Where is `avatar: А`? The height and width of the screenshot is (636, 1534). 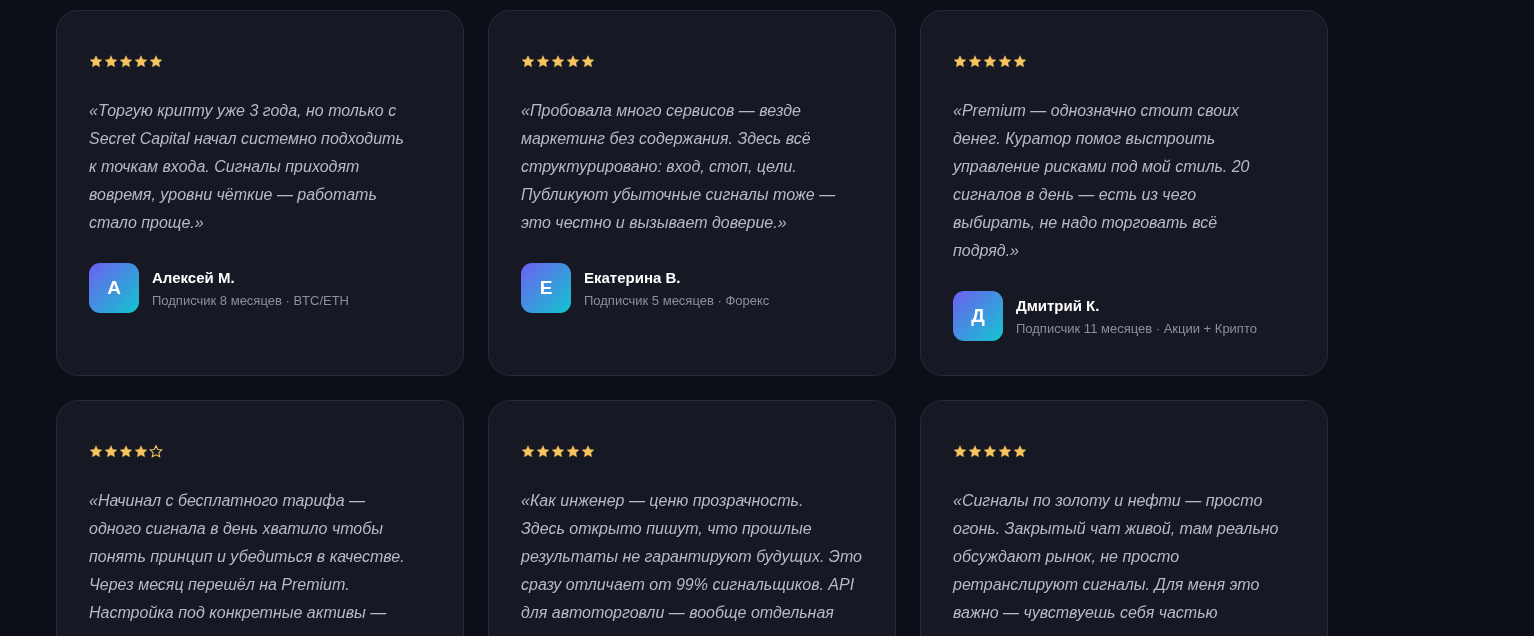 avatar: А is located at coordinates (114, 288).